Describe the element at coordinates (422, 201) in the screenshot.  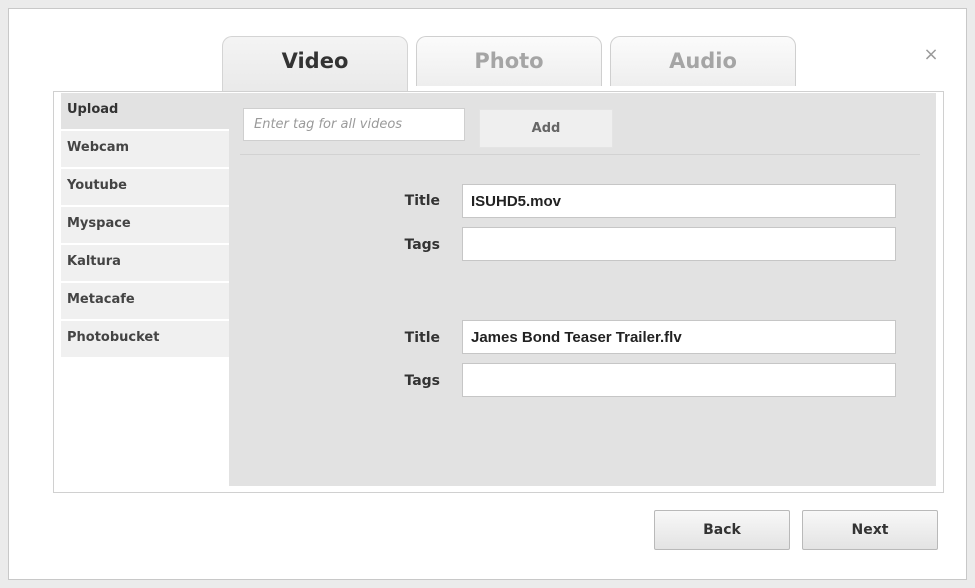
I see `video-1-title-label: Title` at that location.